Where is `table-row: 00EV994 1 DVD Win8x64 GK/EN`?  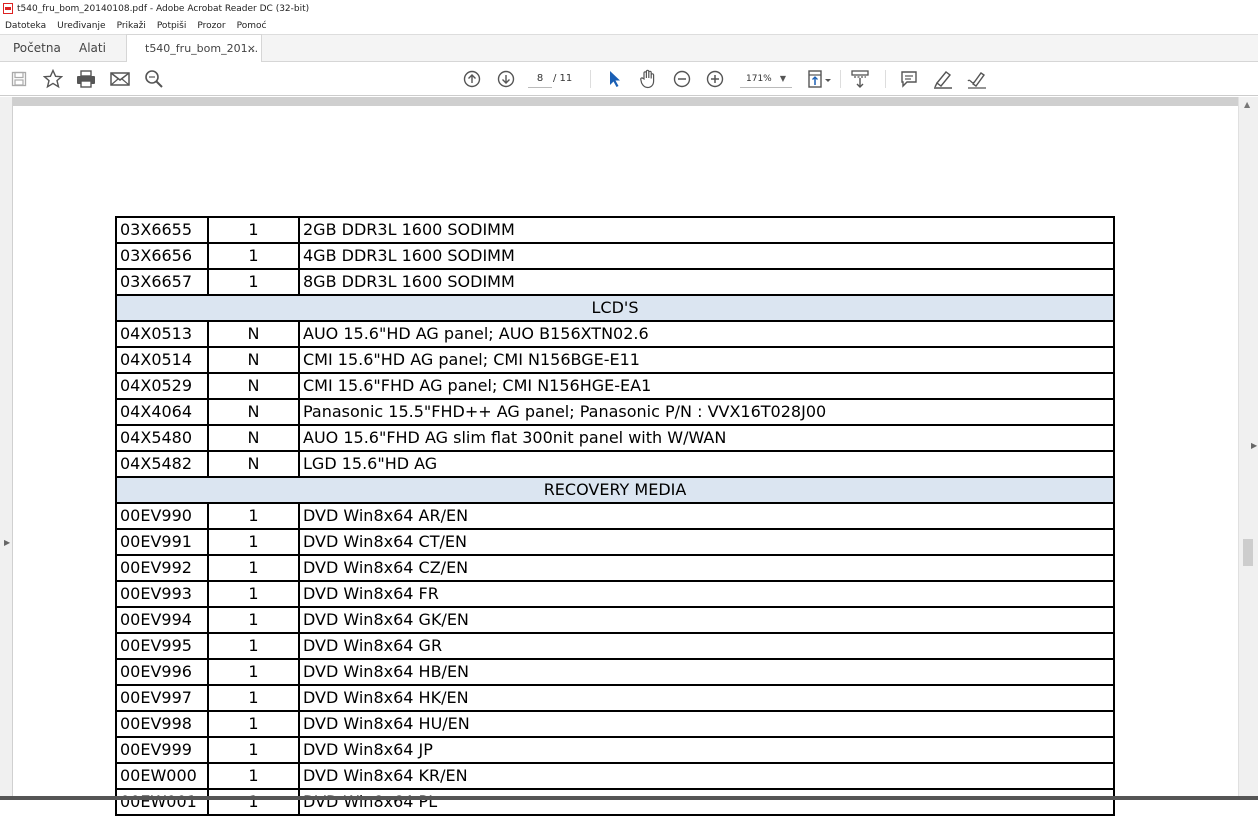 table-row: 00EV994 1 DVD Win8x64 GK/EN is located at coordinates (615, 620).